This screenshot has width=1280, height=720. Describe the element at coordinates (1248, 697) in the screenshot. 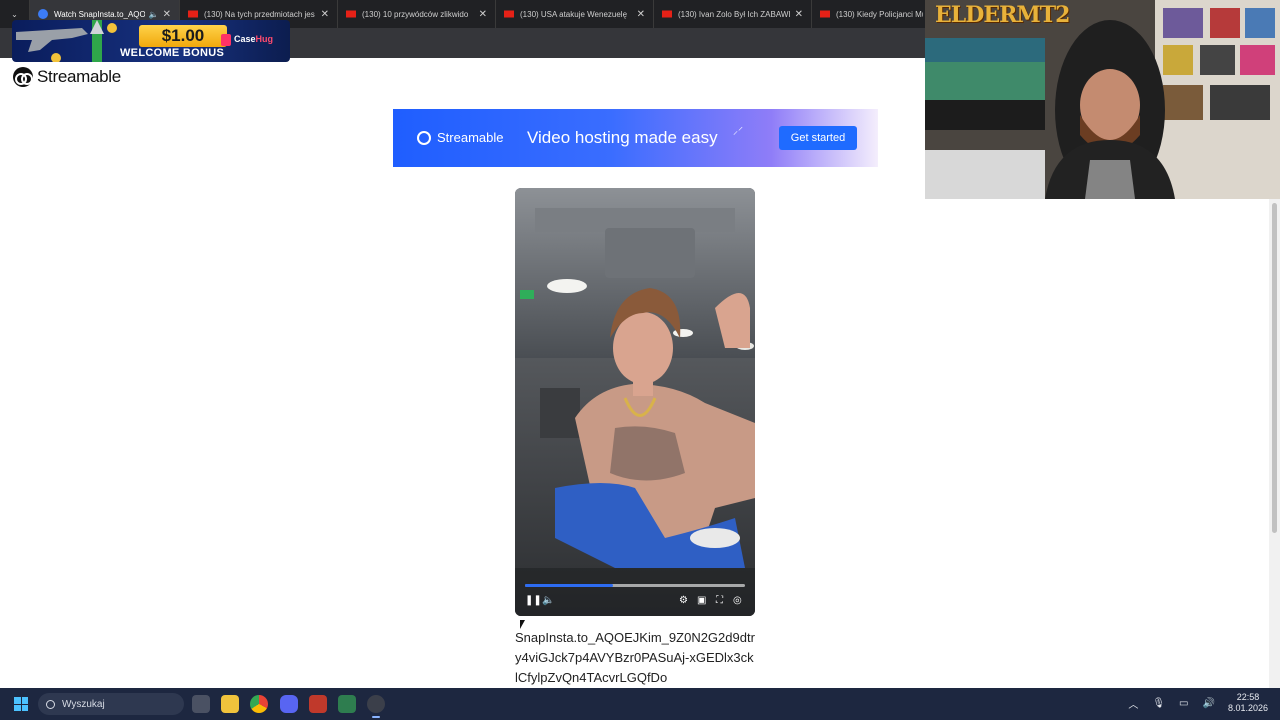

I see `clock-time: 22:58` at that location.